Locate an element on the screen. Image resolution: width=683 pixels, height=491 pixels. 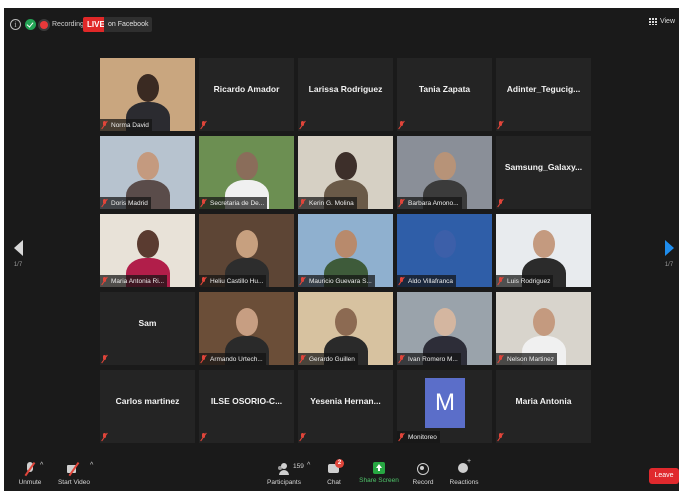
view-button: View is located at coordinates (661, 21).